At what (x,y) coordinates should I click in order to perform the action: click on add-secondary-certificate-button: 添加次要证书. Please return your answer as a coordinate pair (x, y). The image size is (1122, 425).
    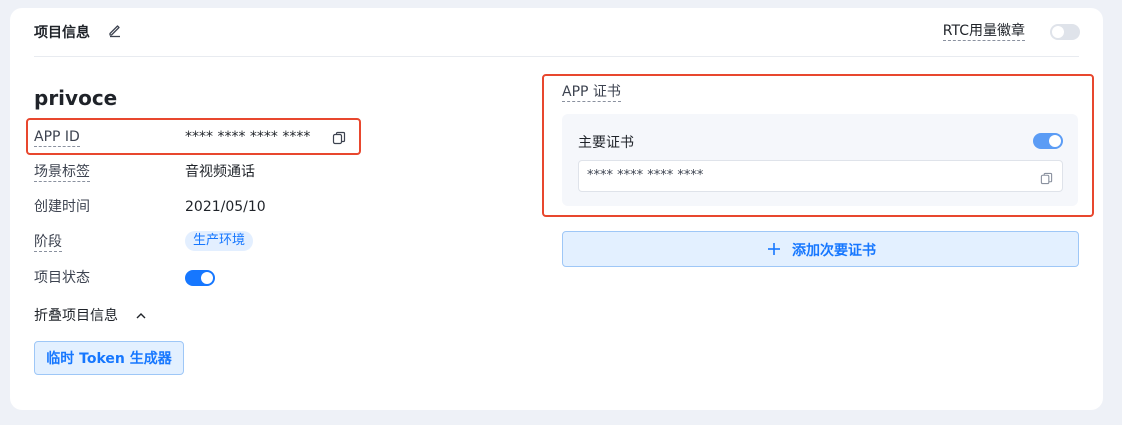
    Looking at the image, I should click on (820, 249).